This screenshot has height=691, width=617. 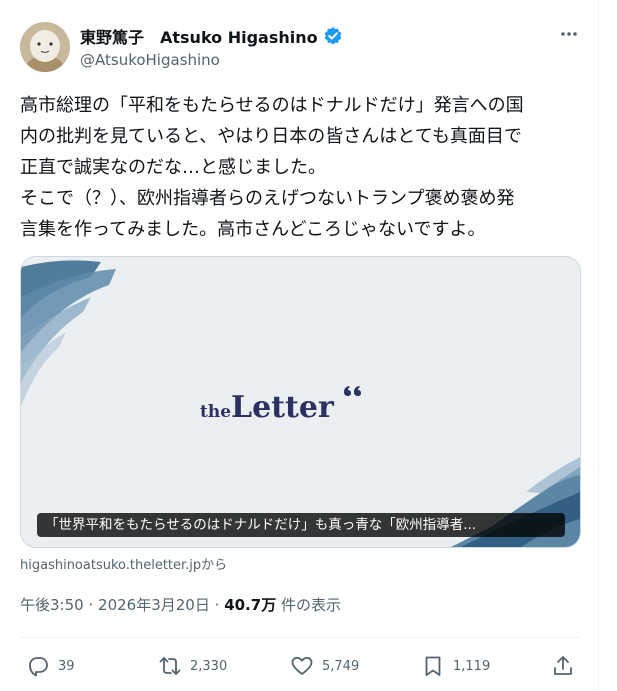 What do you see at coordinates (598, 345) in the screenshot?
I see `timeline-border` at bounding box center [598, 345].